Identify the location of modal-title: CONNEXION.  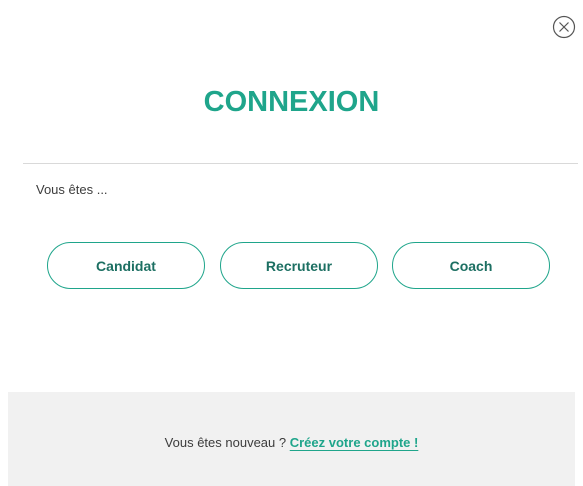
(291, 102).